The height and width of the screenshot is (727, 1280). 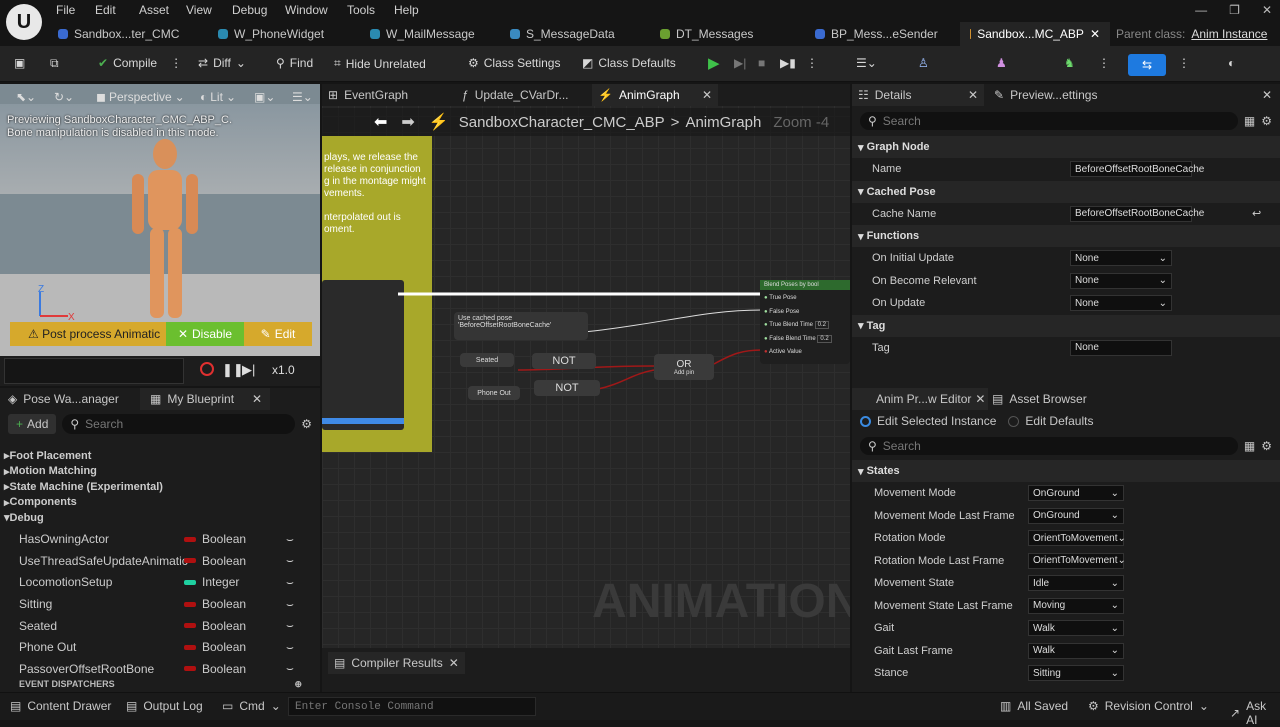 What do you see at coordinates (283, 370) in the screenshot?
I see `playback-speed: x1.0` at bounding box center [283, 370].